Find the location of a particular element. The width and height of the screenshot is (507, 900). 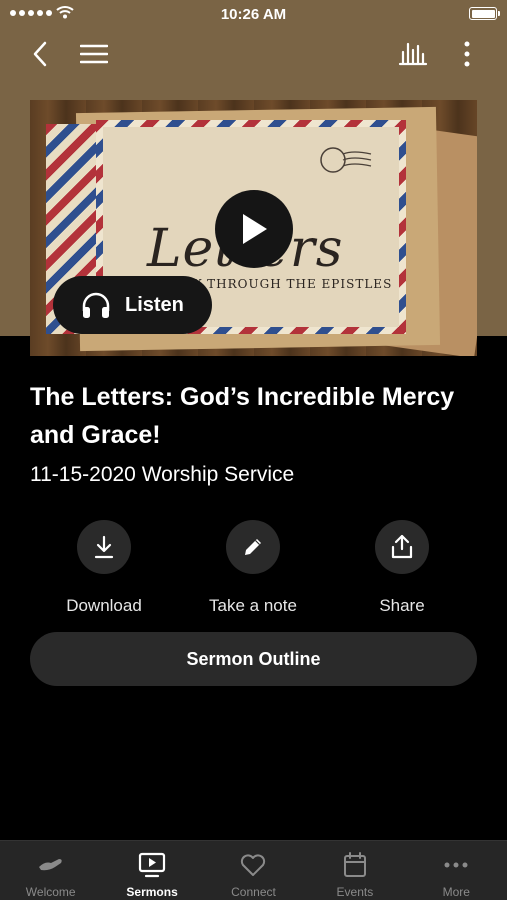

tab-sermons: Sermons is located at coordinates (151, 870).